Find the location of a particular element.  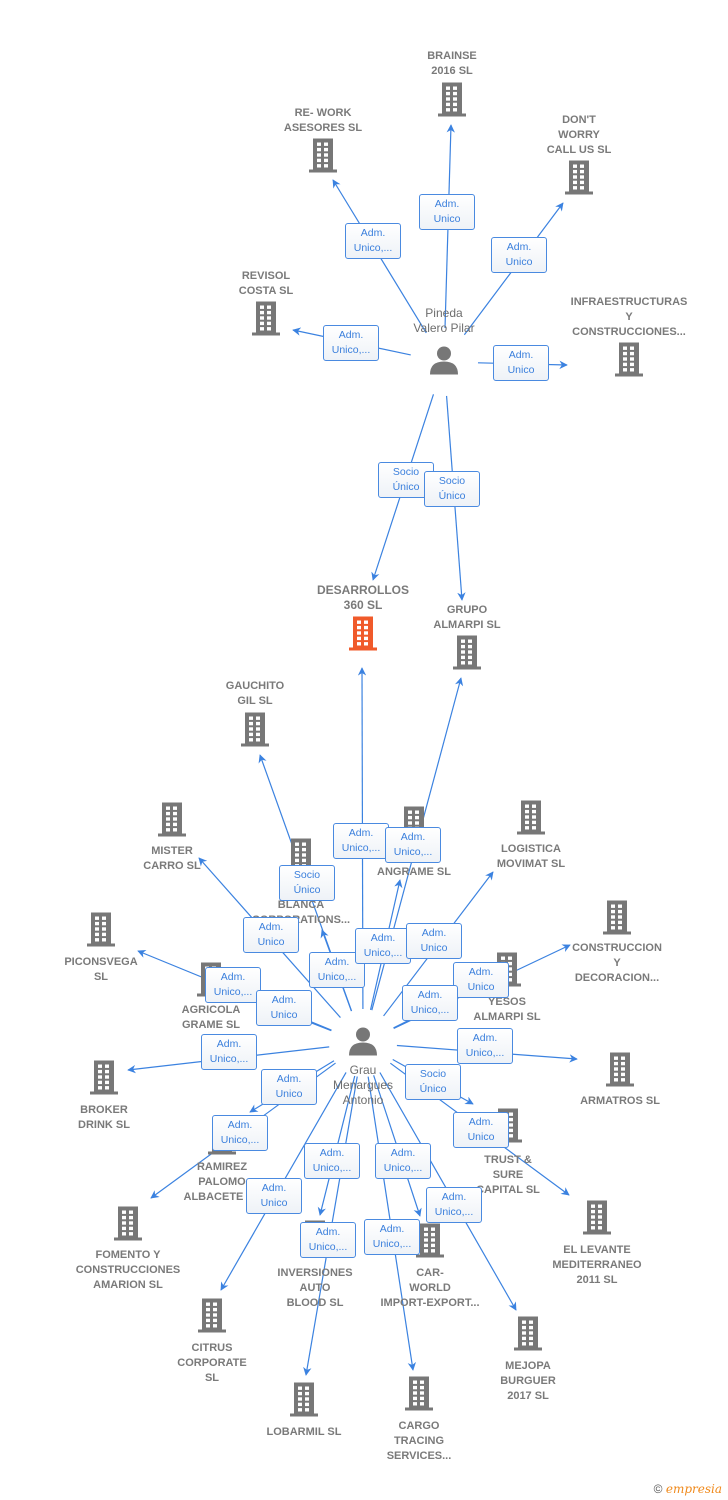

company-label-piconsvega: PICONSVEGA SL is located at coordinates (100, 970).